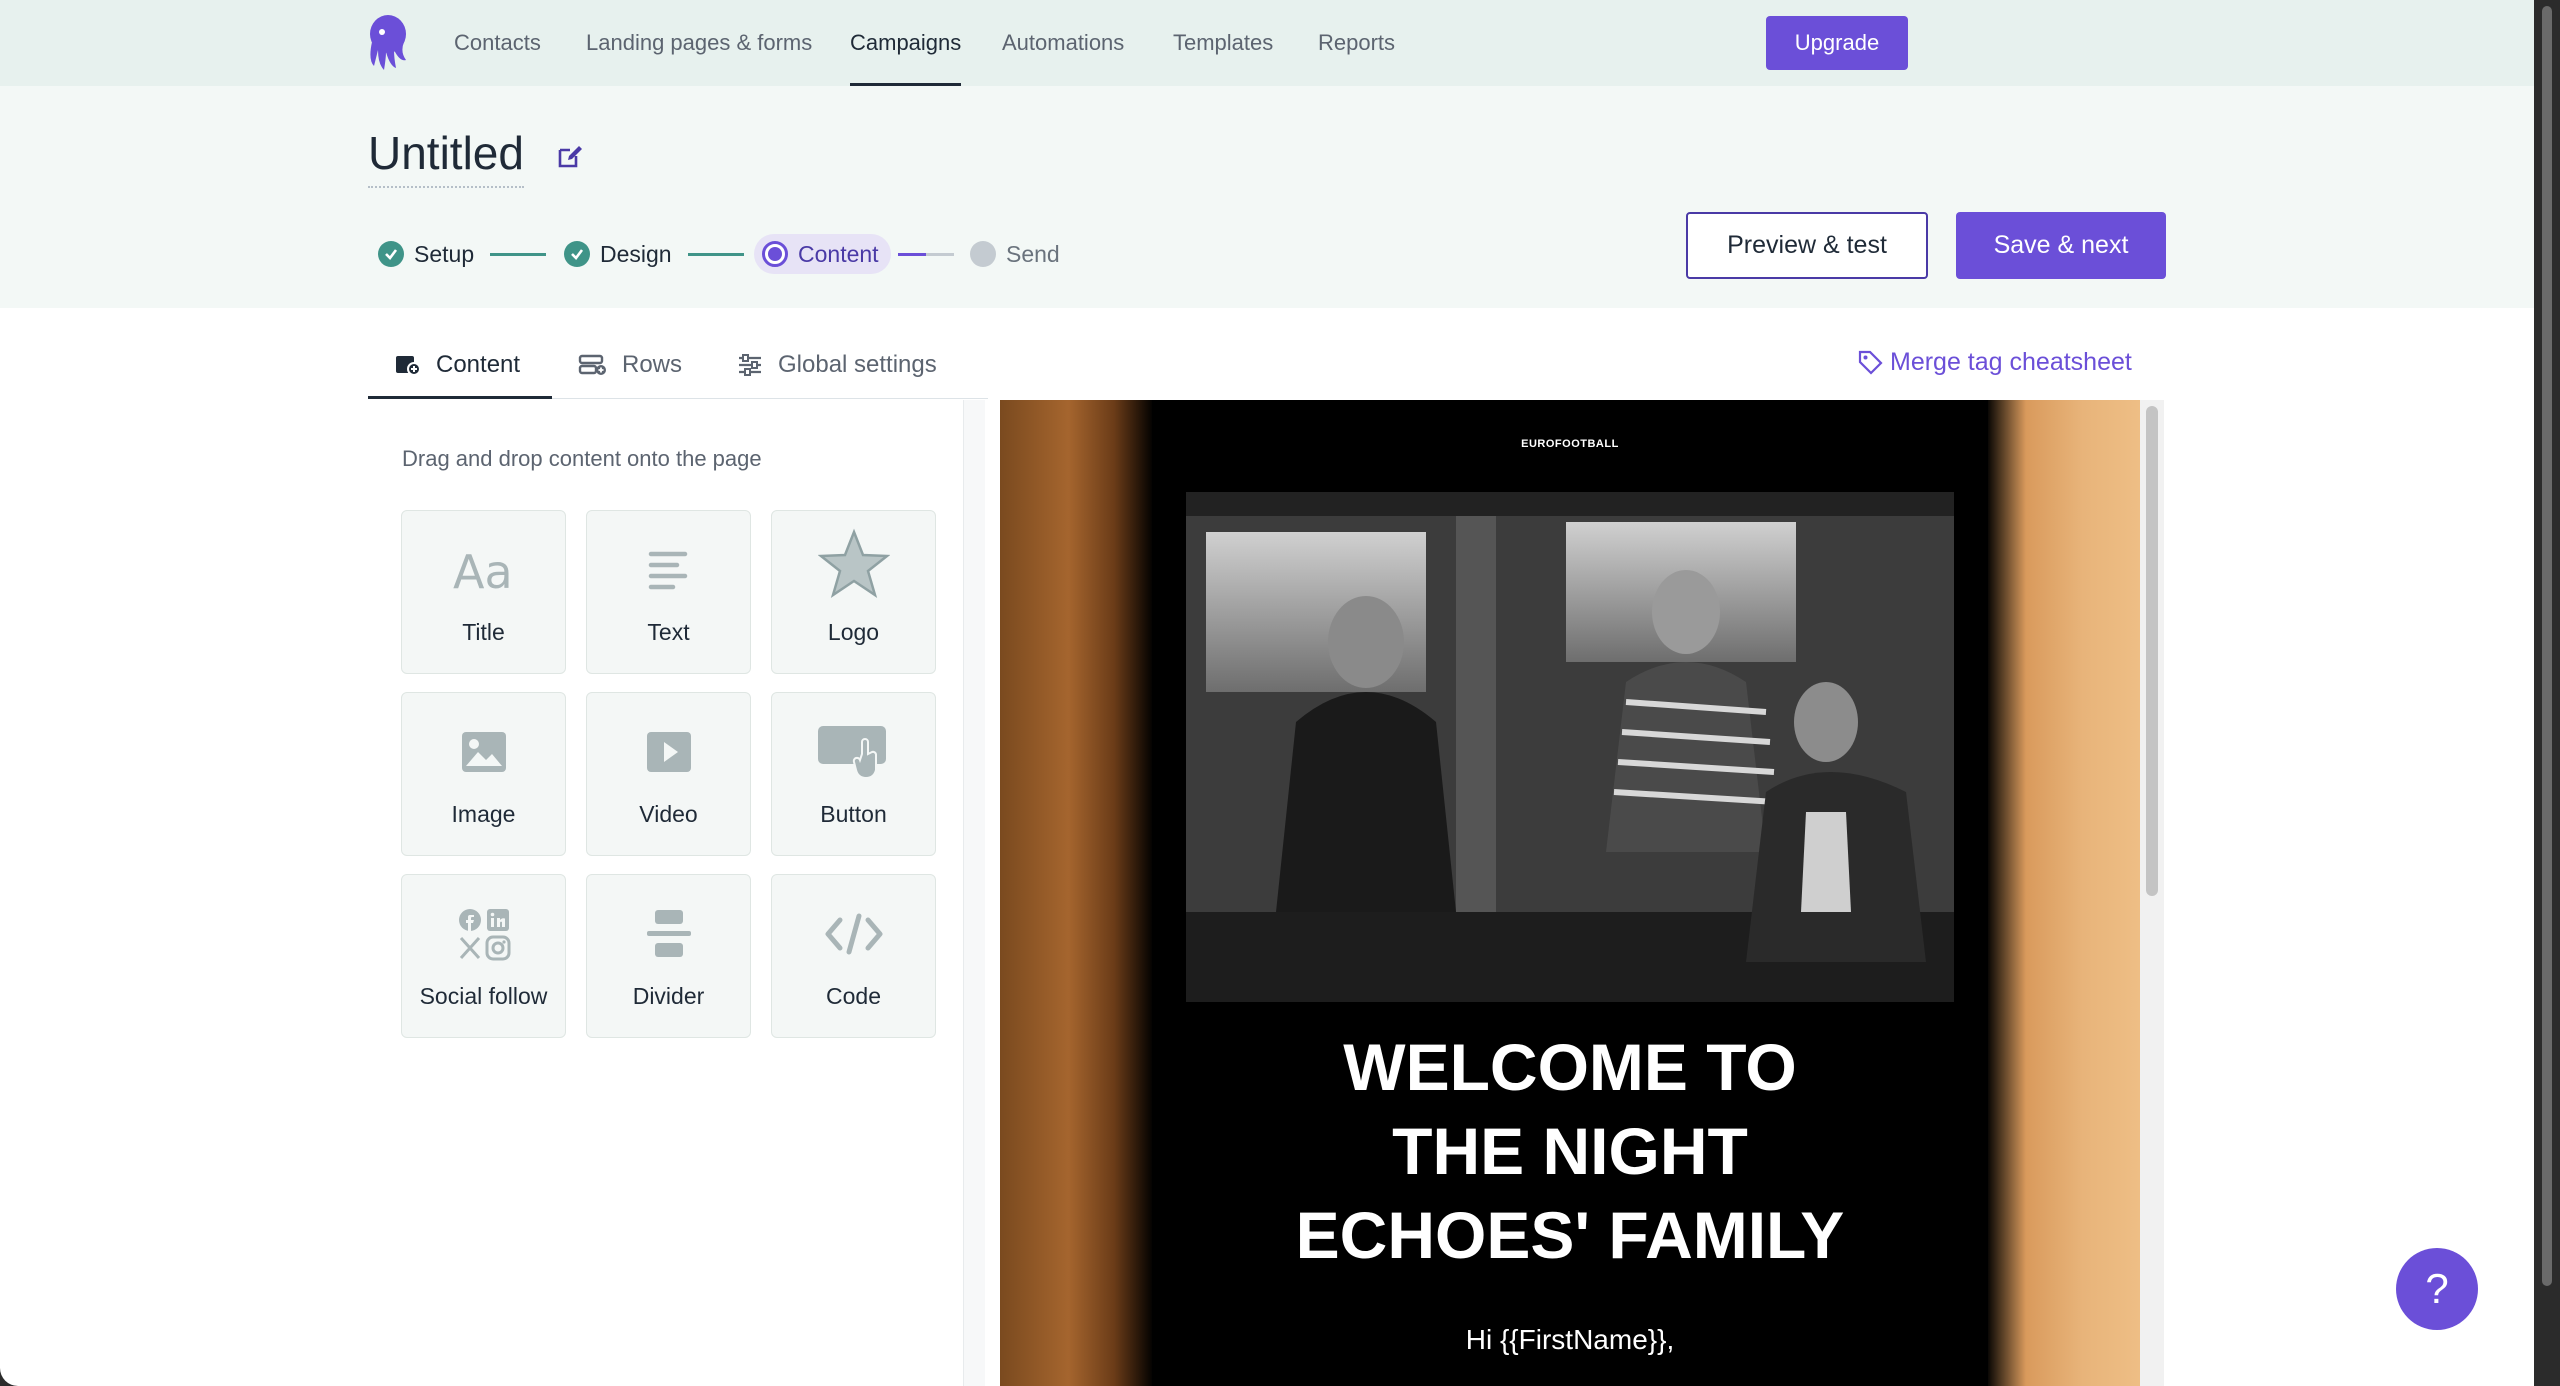 Image resolution: width=2560 pixels, height=1386 pixels. What do you see at coordinates (1033, 253) in the screenshot?
I see `step-label: Send` at bounding box center [1033, 253].